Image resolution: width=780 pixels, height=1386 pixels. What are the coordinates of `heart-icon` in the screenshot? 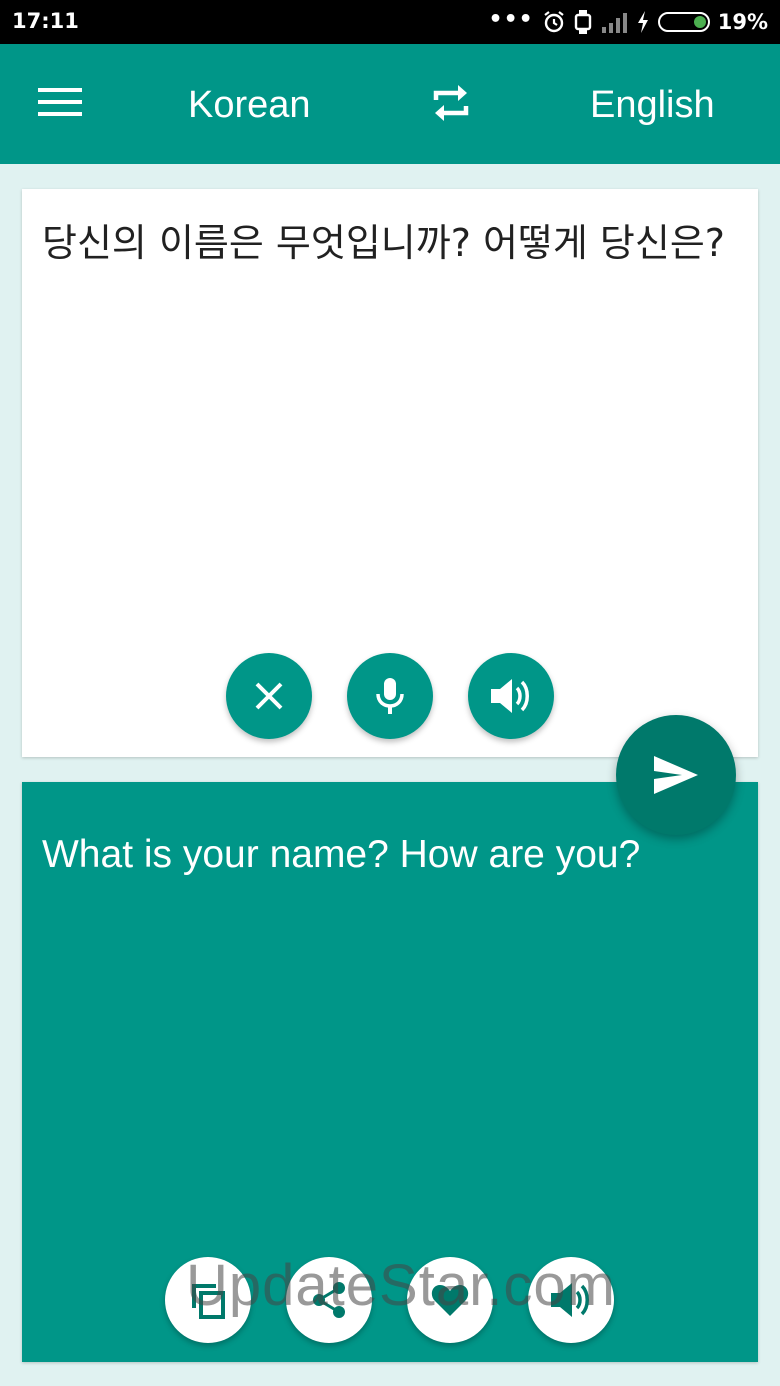 It's located at (450, 1300).